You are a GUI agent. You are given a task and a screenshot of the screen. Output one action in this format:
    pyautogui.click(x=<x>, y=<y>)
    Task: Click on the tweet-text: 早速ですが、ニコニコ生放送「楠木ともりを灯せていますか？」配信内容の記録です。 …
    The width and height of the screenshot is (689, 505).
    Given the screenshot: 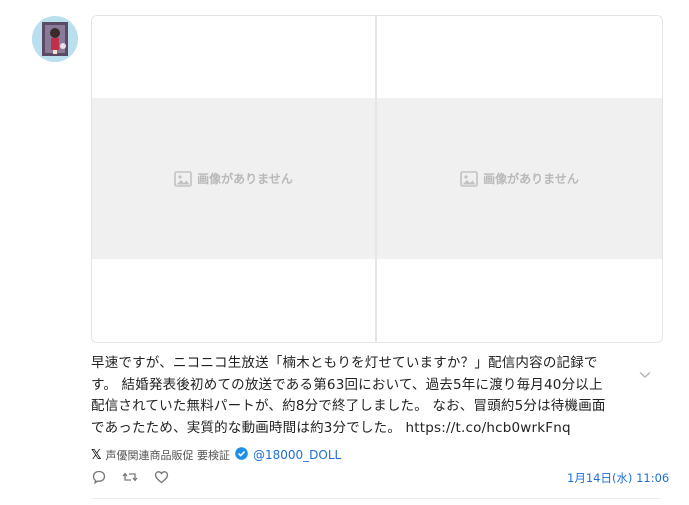 What is the action you would take?
    pyautogui.click(x=351, y=396)
    